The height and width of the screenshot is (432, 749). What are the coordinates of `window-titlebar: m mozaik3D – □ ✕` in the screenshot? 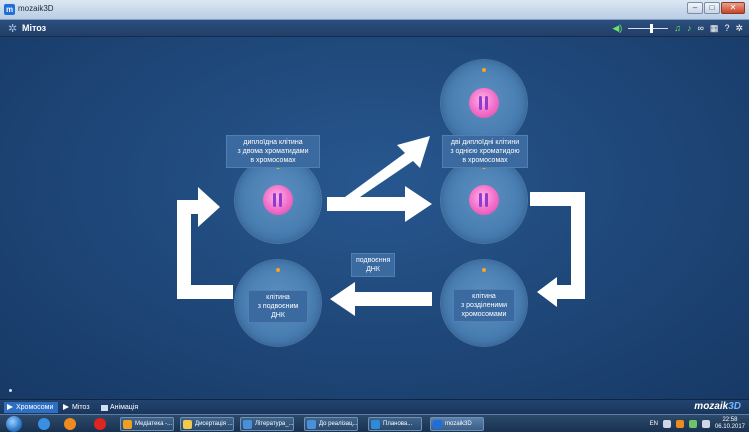 It's located at (374, 10).